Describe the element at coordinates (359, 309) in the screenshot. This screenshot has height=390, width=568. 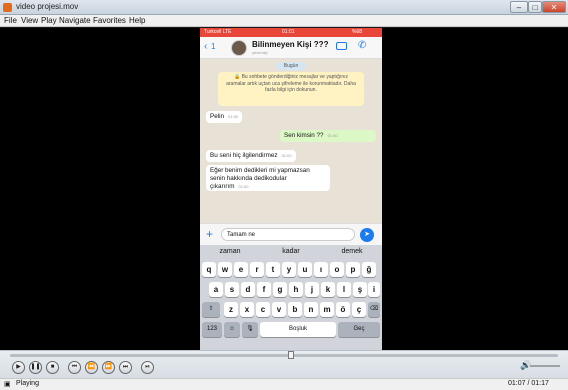
I see `key: ç` at that location.